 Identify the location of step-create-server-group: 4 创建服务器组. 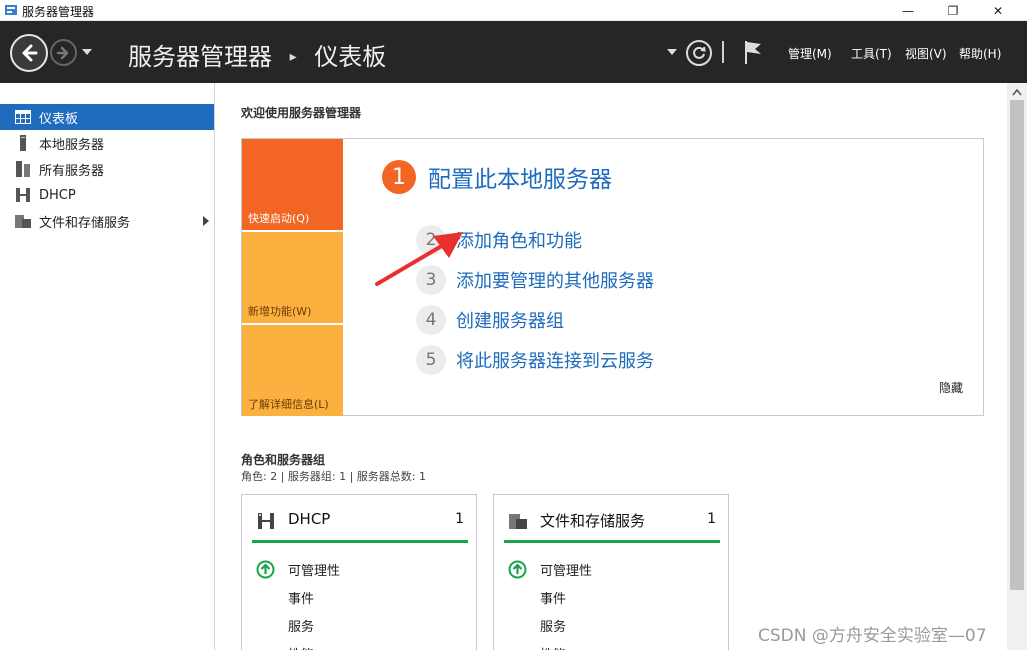
(490, 320).